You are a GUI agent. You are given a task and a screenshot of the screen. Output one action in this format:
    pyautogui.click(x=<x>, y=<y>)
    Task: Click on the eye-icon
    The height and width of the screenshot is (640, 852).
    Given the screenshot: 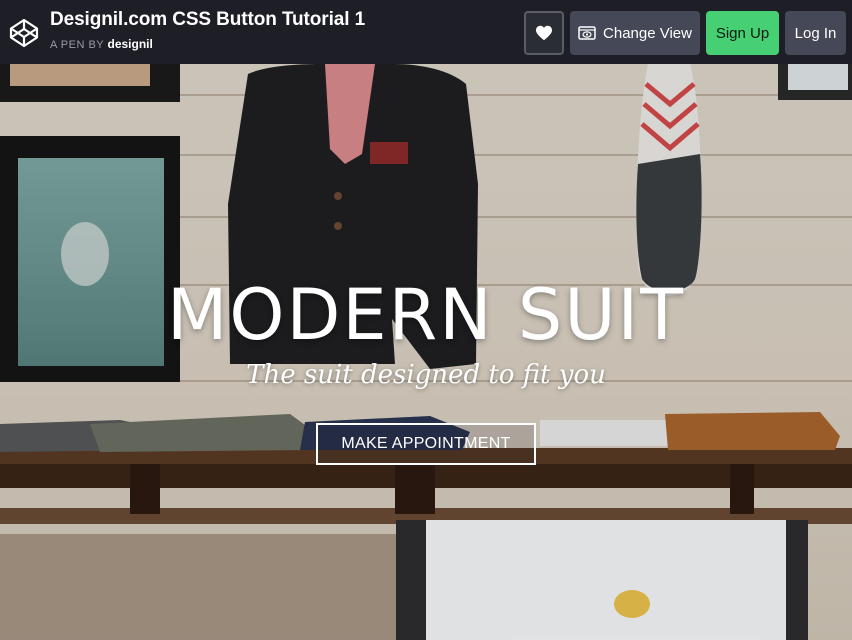 What is the action you would take?
    pyautogui.click(x=587, y=33)
    